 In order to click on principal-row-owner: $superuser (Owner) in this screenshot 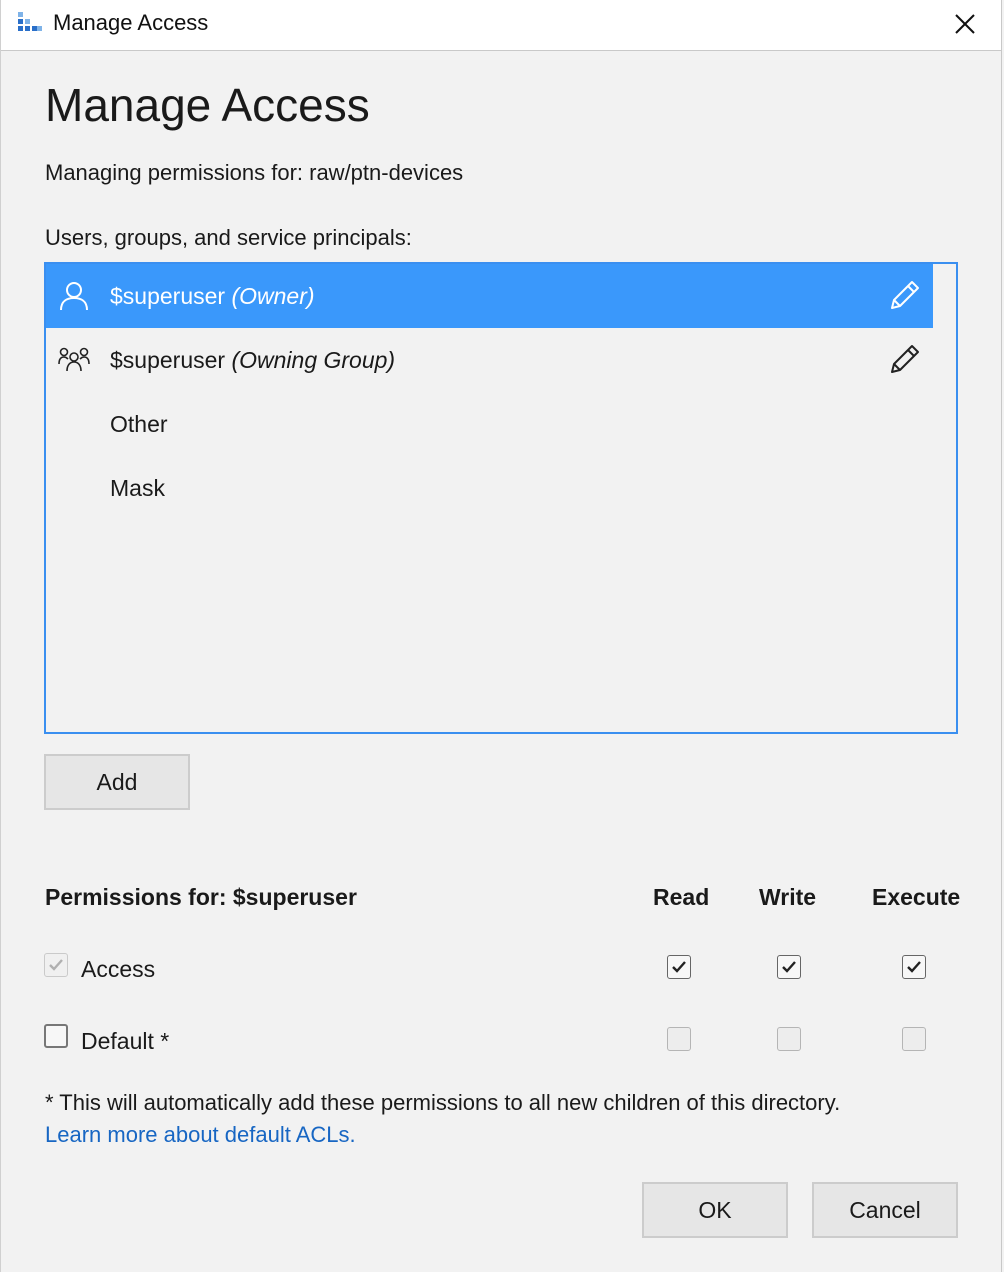, I will do `click(489, 296)`.